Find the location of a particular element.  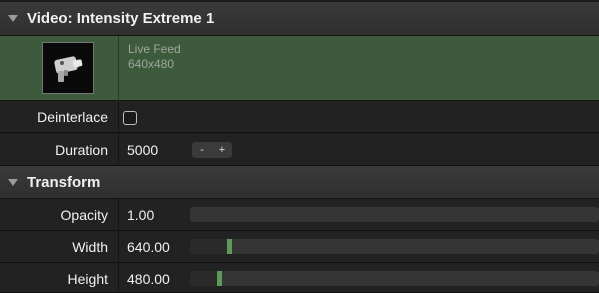

duration-decrement-button: - is located at coordinates (202, 150).